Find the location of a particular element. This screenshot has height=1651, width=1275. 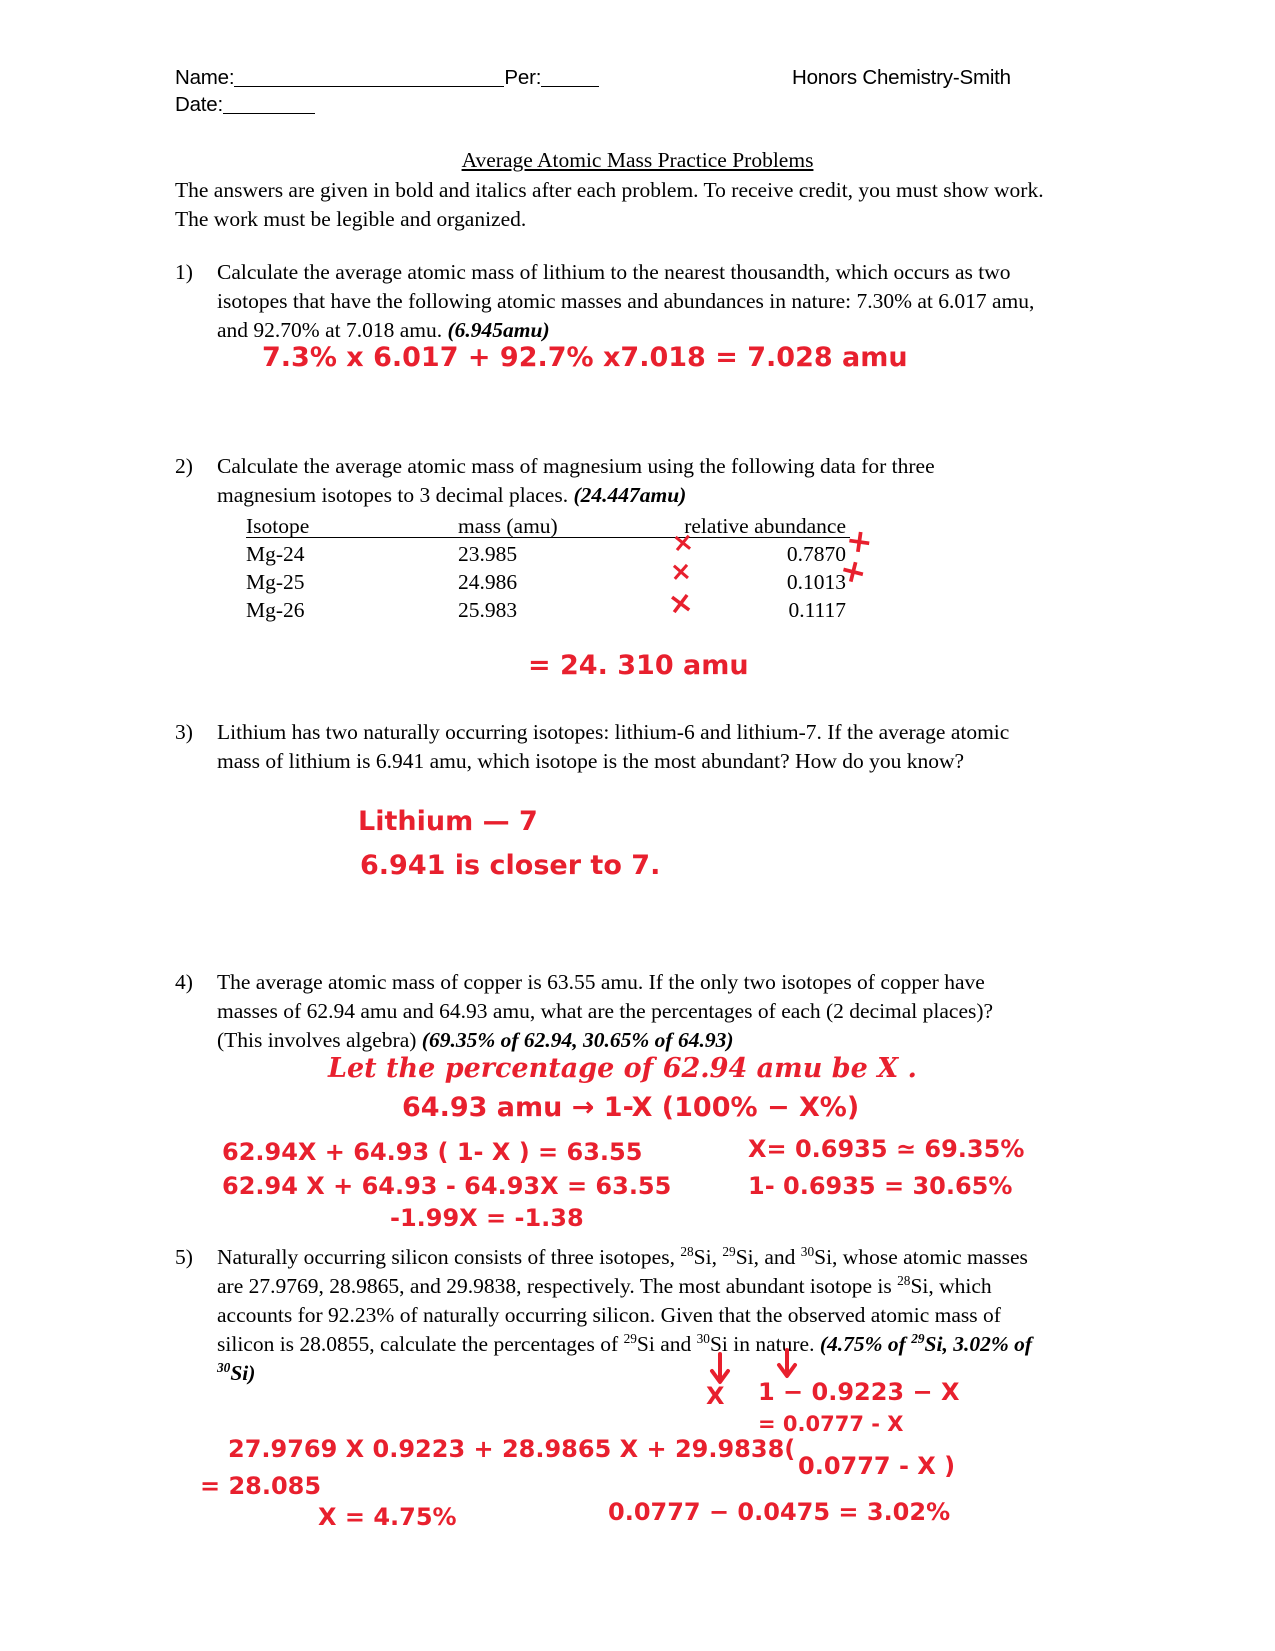

problem-1-number: 1) is located at coordinates (184, 272).